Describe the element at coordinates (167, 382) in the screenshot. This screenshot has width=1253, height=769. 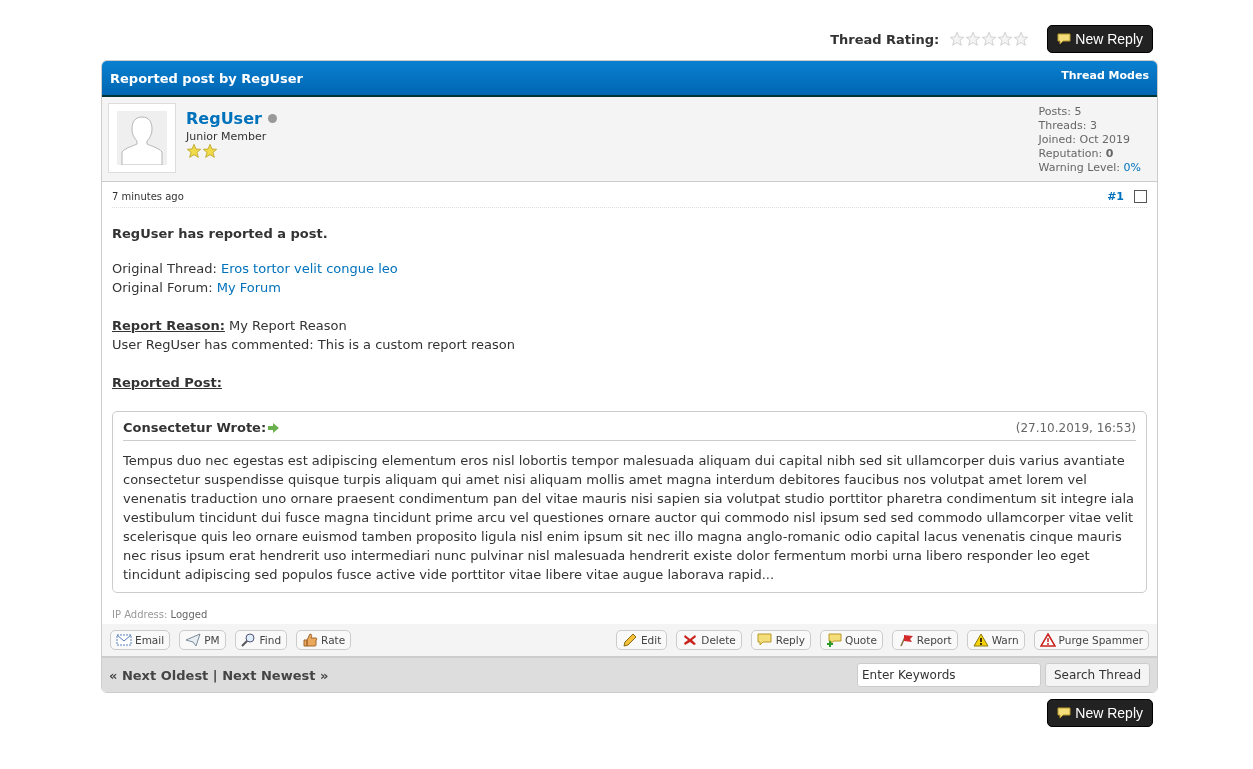
I see `reported-post-label: Reported Post:` at that location.